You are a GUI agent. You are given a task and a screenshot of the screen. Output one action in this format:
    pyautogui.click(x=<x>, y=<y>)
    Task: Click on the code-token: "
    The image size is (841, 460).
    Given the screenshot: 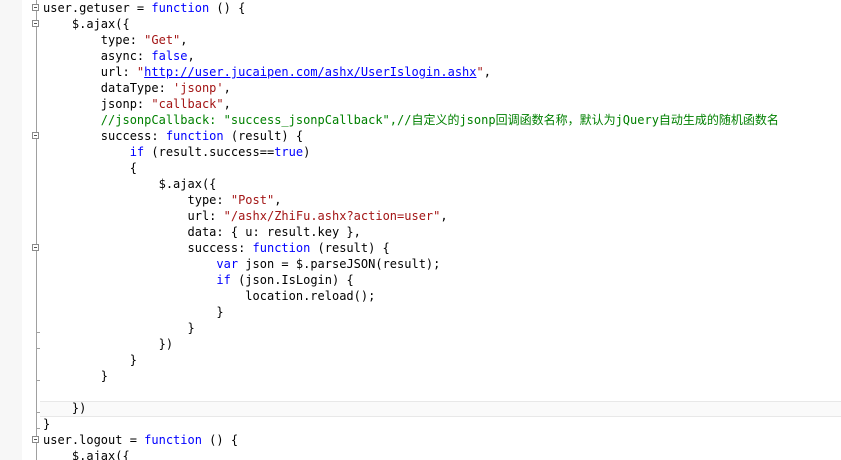 What is the action you would take?
    pyautogui.click(x=480, y=72)
    